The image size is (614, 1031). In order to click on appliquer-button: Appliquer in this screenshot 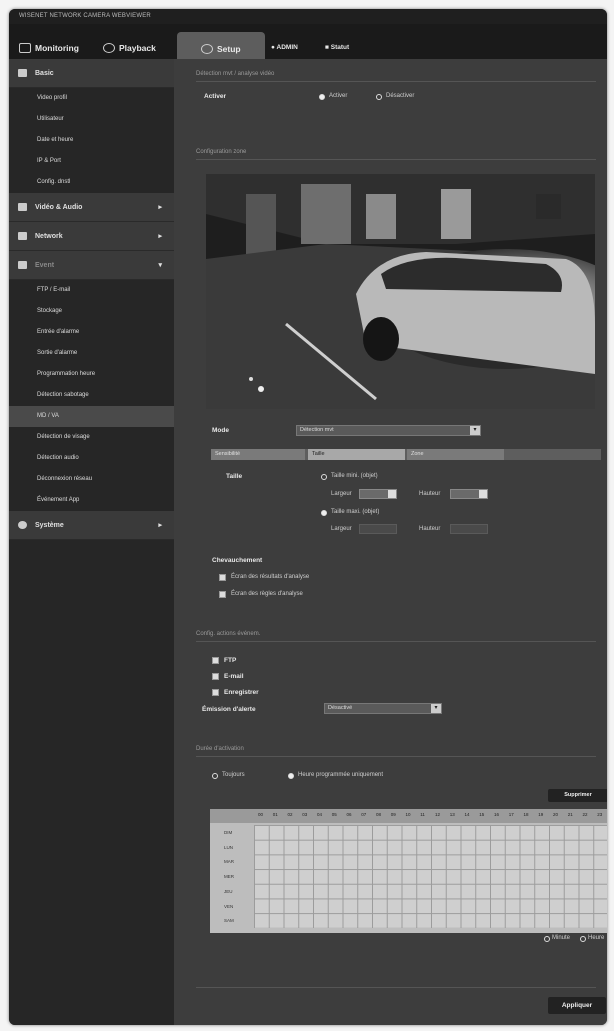, I will do `click(577, 1005)`.